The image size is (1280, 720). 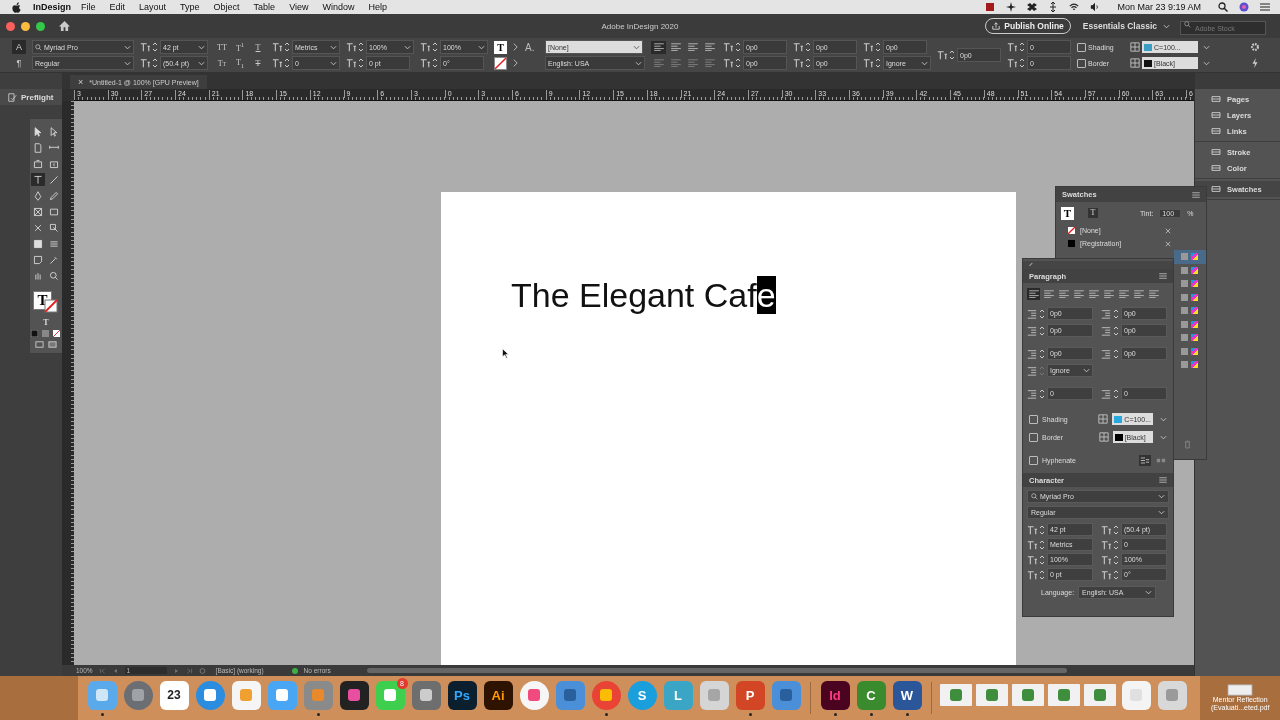 What do you see at coordinates (1244, 7) in the screenshot?
I see `siri-icon` at bounding box center [1244, 7].